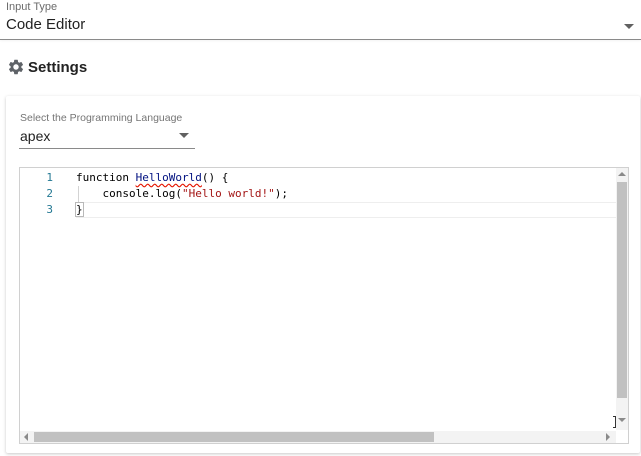 This screenshot has width=641, height=456. I want to click on line-number: 1, so click(49, 177).